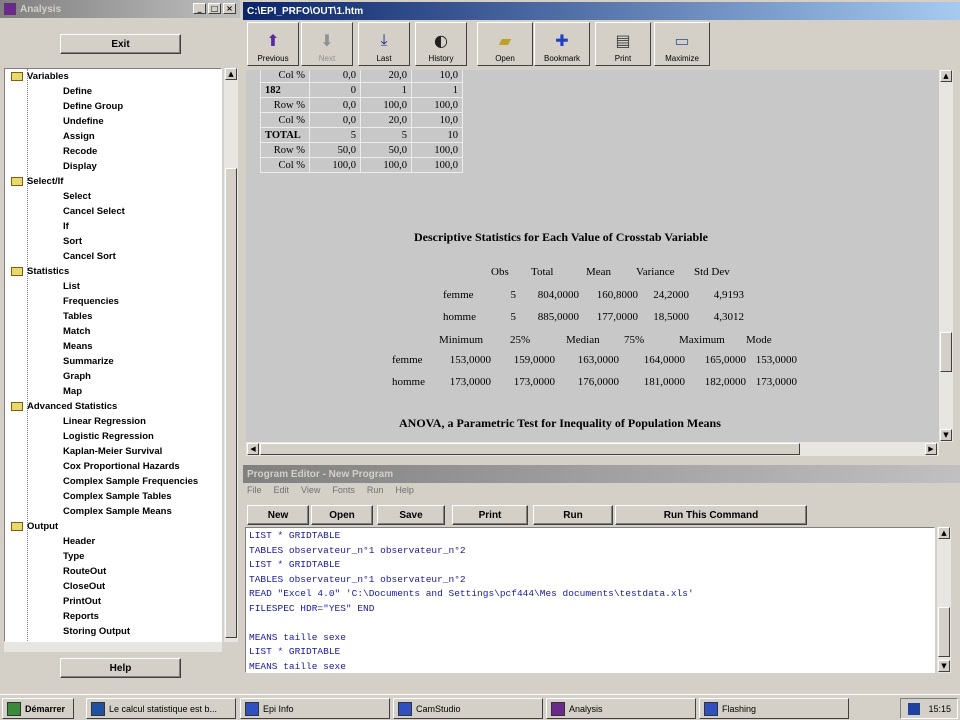  What do you see at coordinates (914, 708) in the screenshot?
I see `tray-icon` at bounding box center [914, 708].